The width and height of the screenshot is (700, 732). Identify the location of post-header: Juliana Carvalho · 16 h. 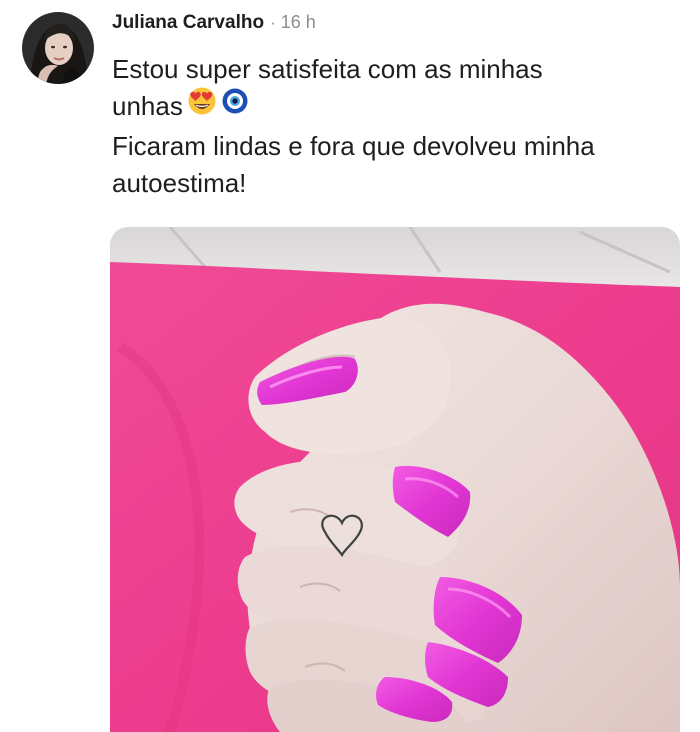
(214, 25).